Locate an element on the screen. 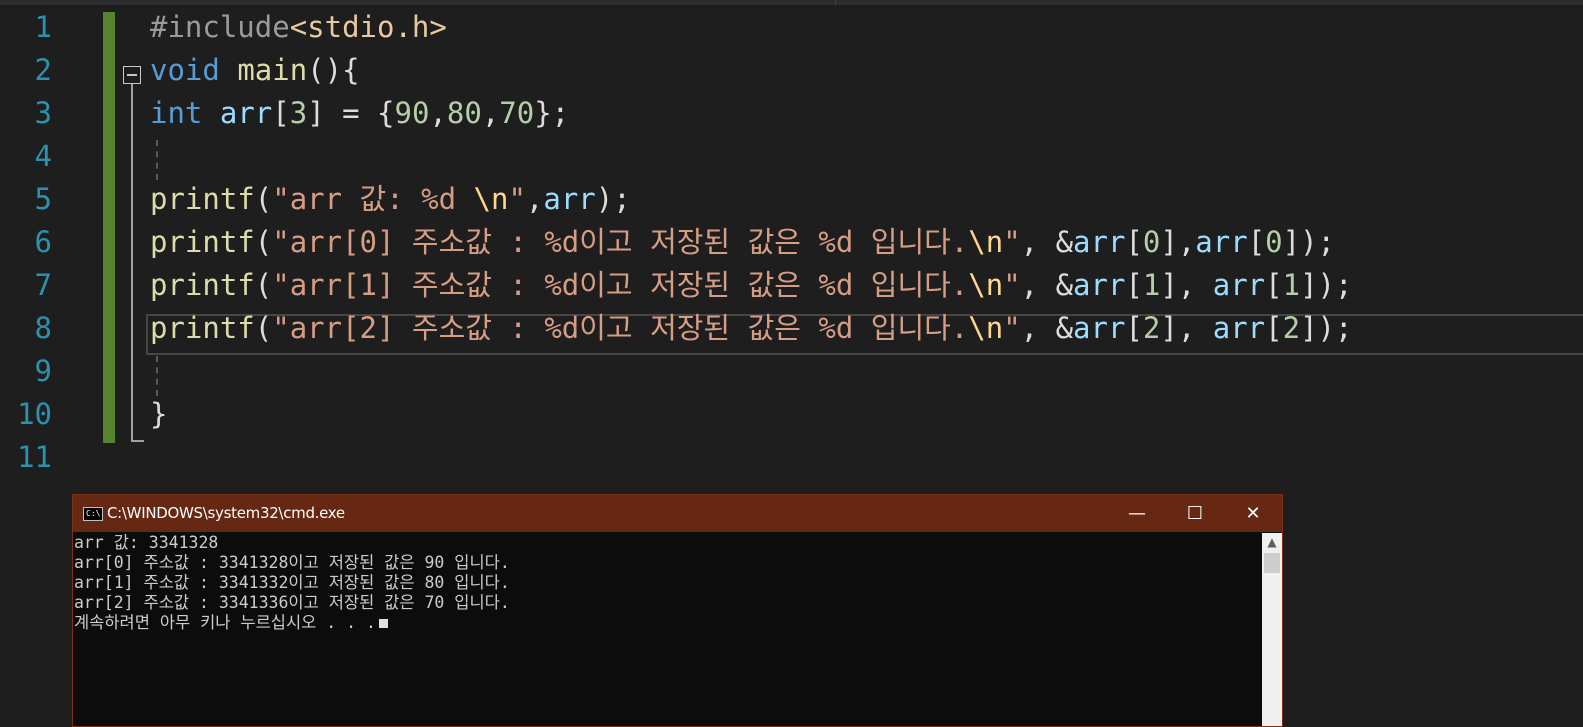 Image resolution: width=1583 pixels, height=727 pixels. code-token: "arr[0] 주소값 : %d이고 저장된 값은 %d 입니다. is located at coordinates (620, 242).